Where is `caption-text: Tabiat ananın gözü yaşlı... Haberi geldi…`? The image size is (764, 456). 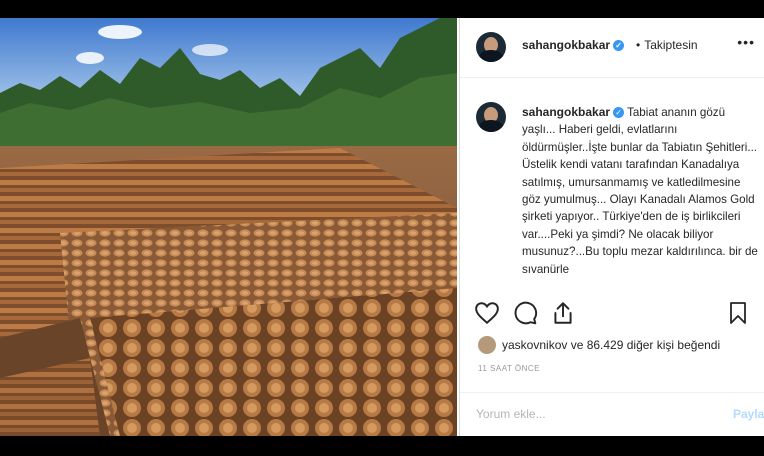 caption-text: Tabiat ananın gözü yaşlı... Haberi geldi… is located at coordinates (640, 191).